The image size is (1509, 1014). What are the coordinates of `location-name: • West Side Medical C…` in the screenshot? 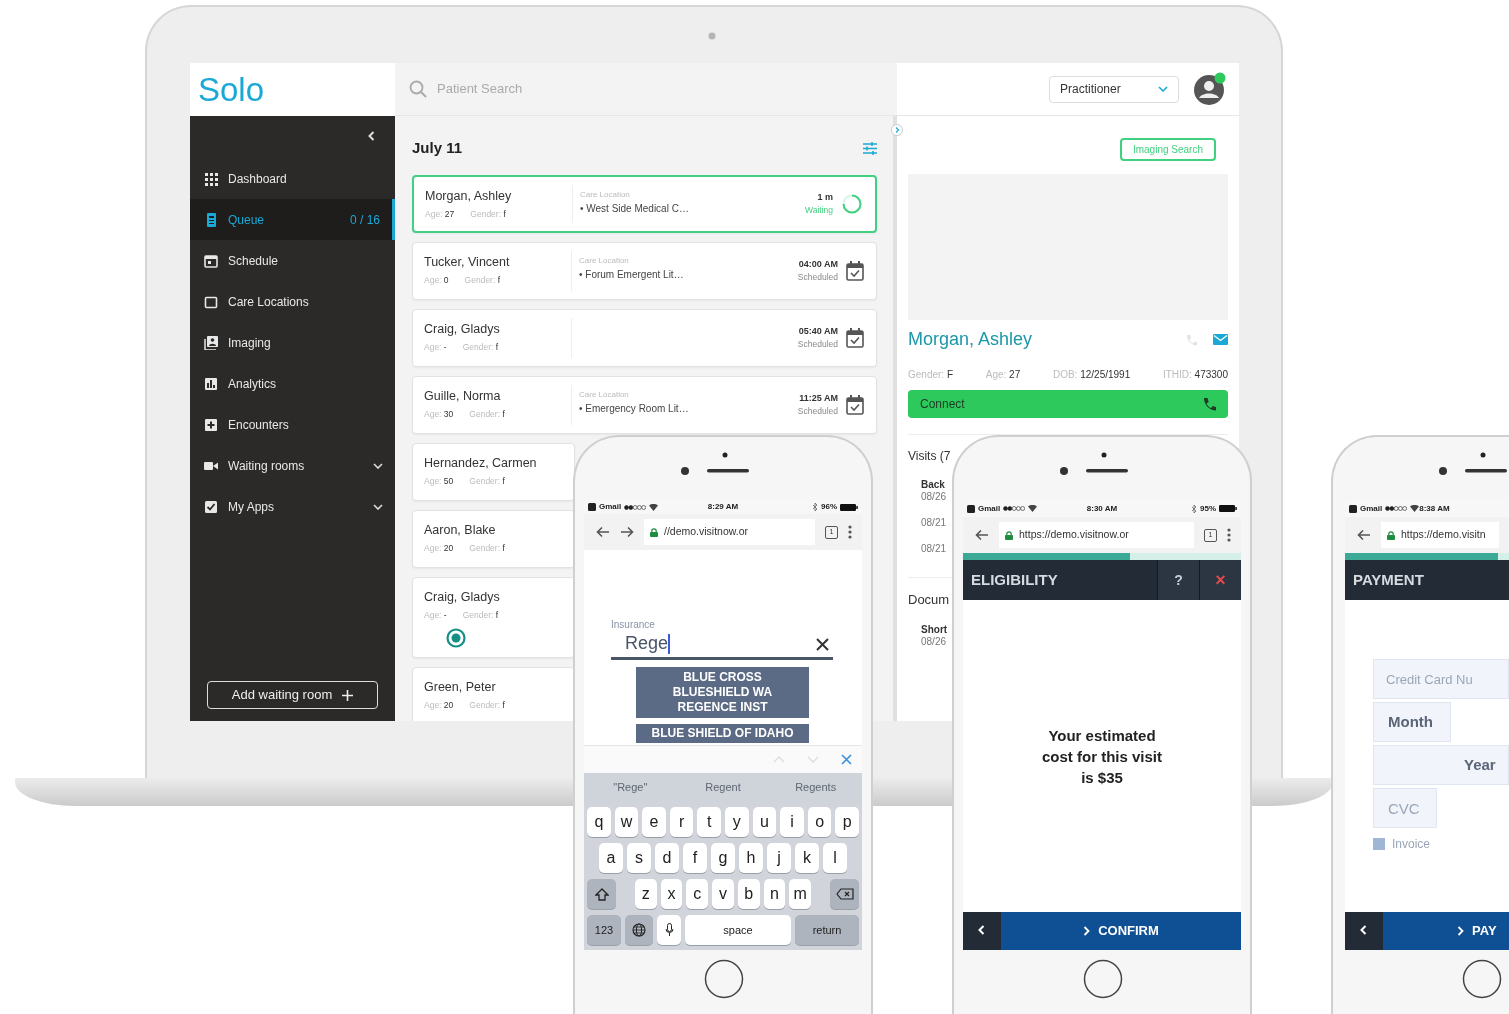 It's located at (635, 209).